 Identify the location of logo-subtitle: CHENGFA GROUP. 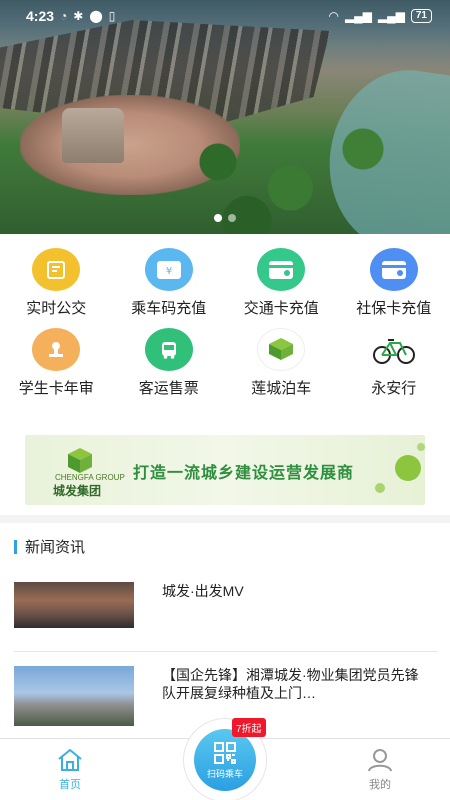
(90, 477).